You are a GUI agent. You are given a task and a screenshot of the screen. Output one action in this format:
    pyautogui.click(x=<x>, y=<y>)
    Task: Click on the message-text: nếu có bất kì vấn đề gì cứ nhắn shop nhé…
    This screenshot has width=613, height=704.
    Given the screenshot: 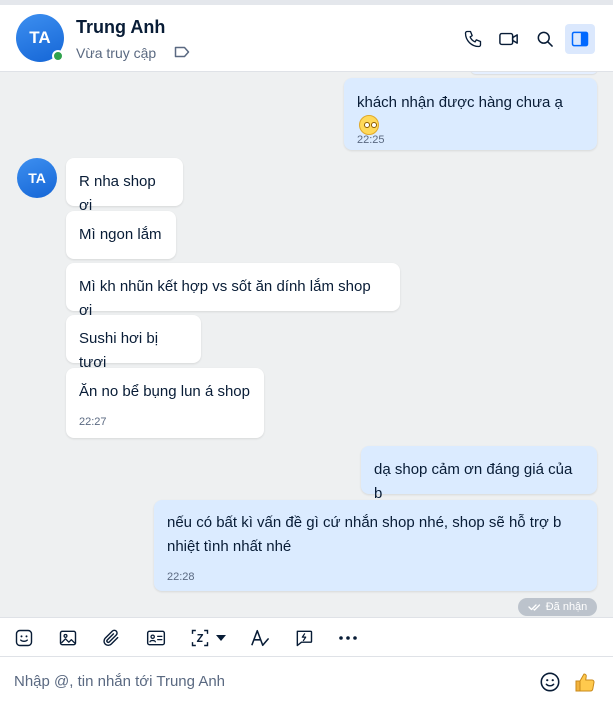 What is the action you would take?
    pyautogui.click(x=364, y=534)
    